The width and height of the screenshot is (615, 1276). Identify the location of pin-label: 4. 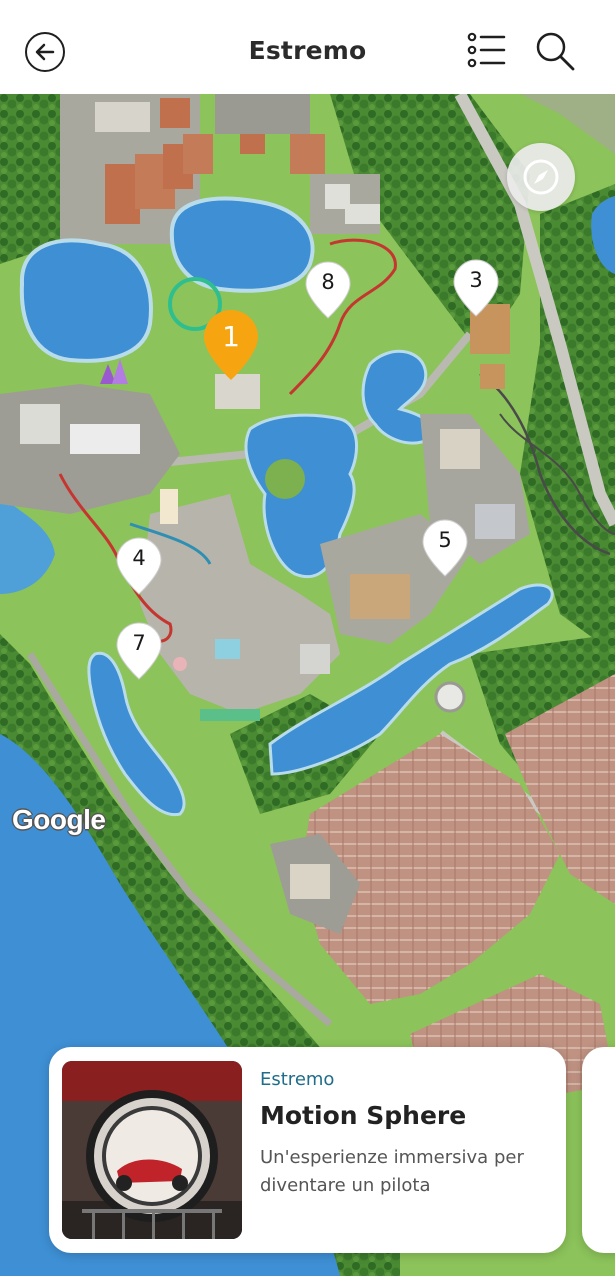
(139, 558).